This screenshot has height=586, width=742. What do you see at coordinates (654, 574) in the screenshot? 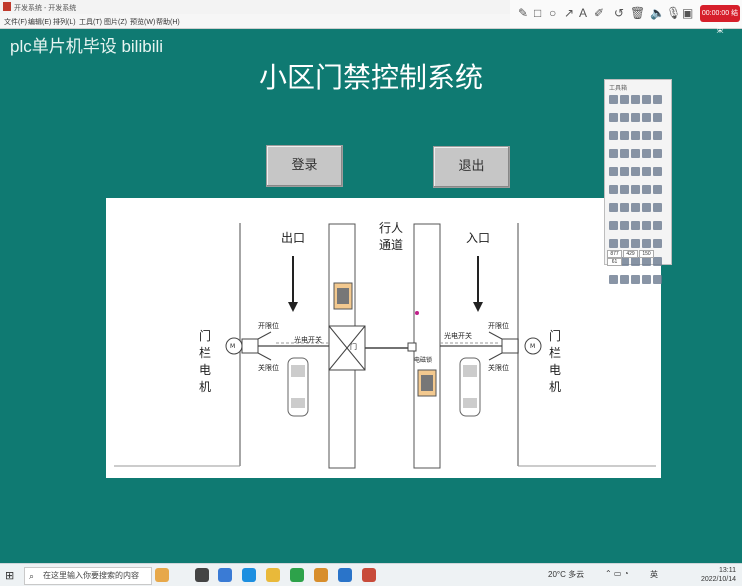
I see `ime-indicator: 英` at bounding box center [654, 574].